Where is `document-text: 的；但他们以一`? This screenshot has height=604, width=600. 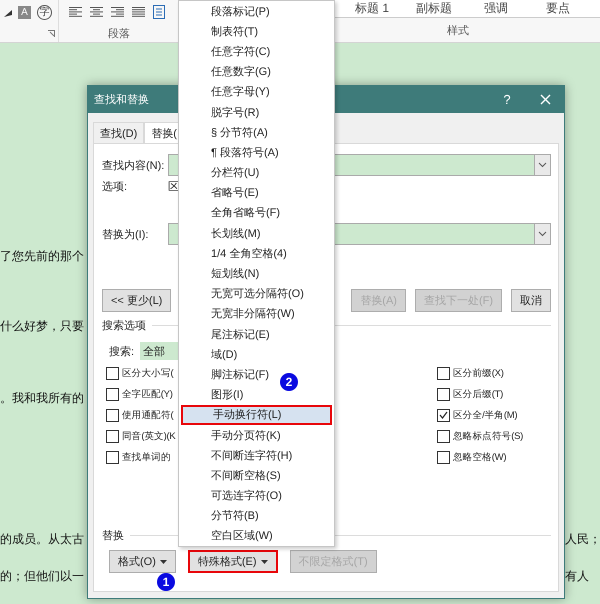 document-text: 的；但他们以一 is located at coordinates (42, 576).